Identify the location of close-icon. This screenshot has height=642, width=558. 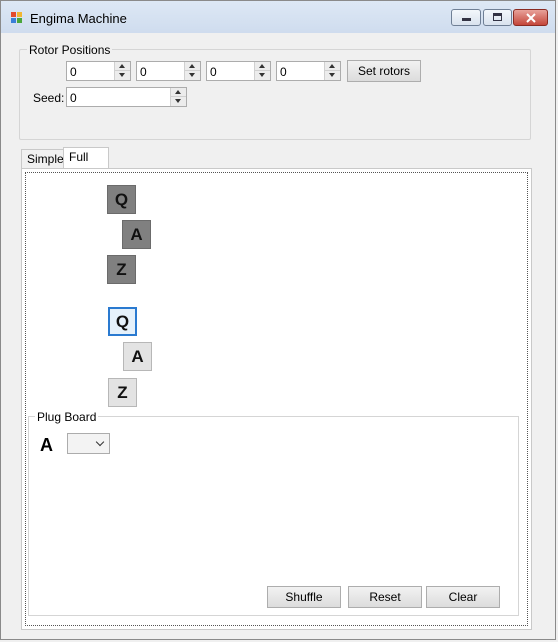
(531, 18).